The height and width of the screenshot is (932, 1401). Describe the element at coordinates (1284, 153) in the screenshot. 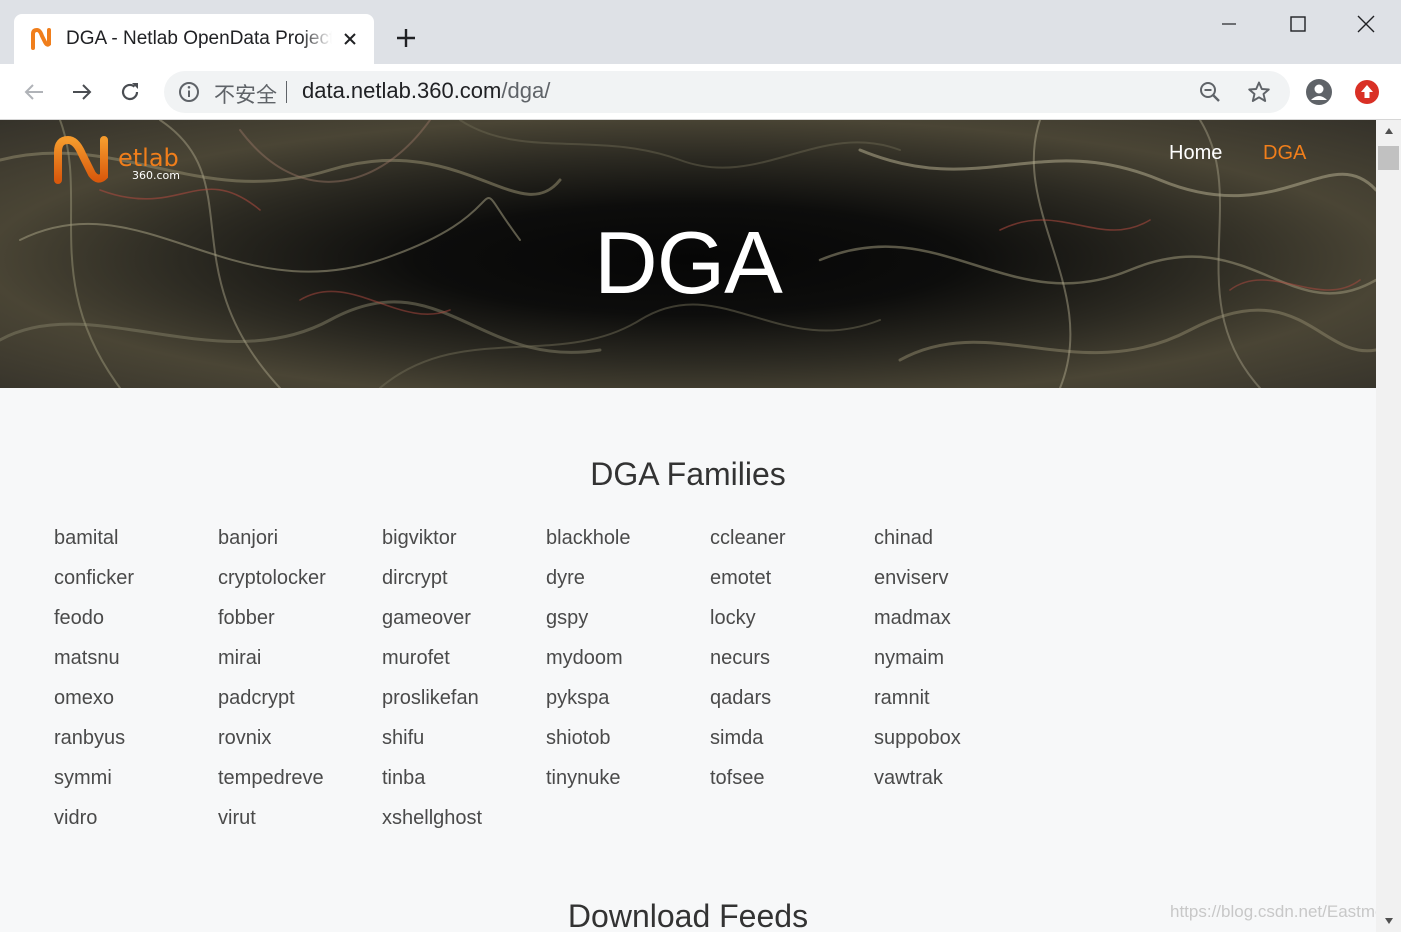

I see `nav-link-dga: DGA` at that location.